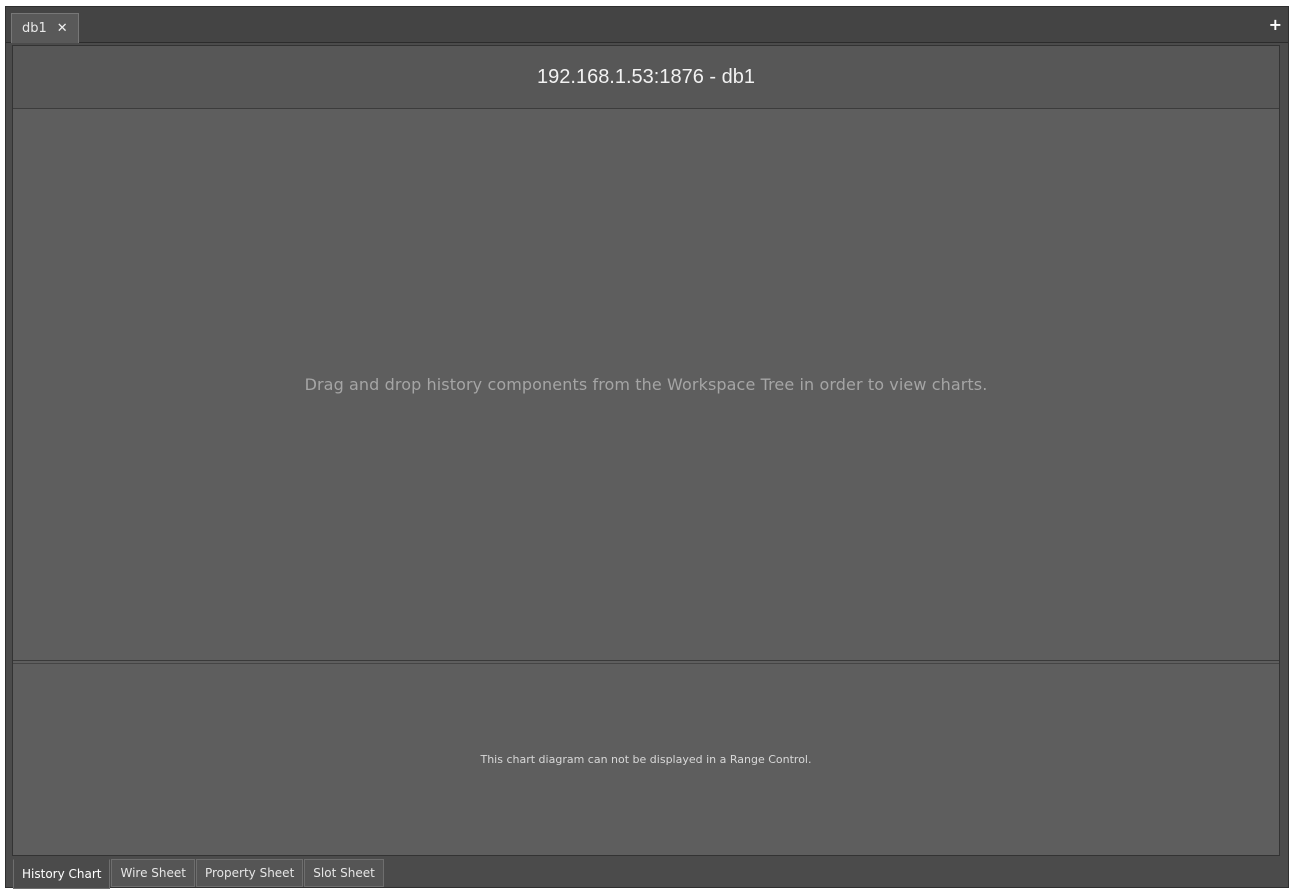 Image resolution: width=1290 pixels, height=892 pixels. Describe the element at coordinates (62, 874) in the screenshot. I see `tab-history-chart: History Chart` at that location.